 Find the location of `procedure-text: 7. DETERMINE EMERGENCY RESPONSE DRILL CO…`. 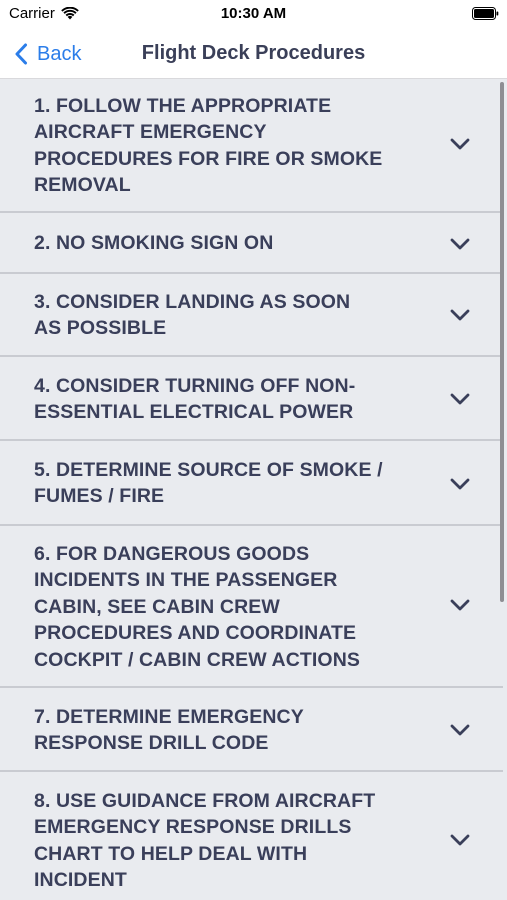

procedure-text: 7. DETERMINE EMERGENCY RESPONSE DRILL CO… is located at coordinates (231, 730).